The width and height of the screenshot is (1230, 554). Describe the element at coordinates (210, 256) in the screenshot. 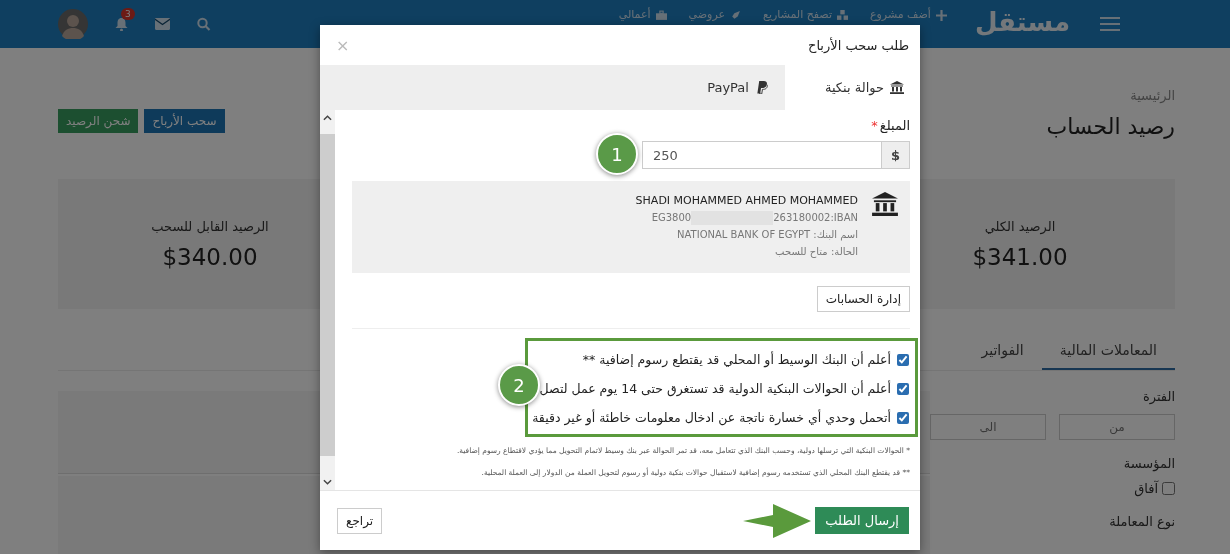

I see `balance-amount: $340.00` at that location.